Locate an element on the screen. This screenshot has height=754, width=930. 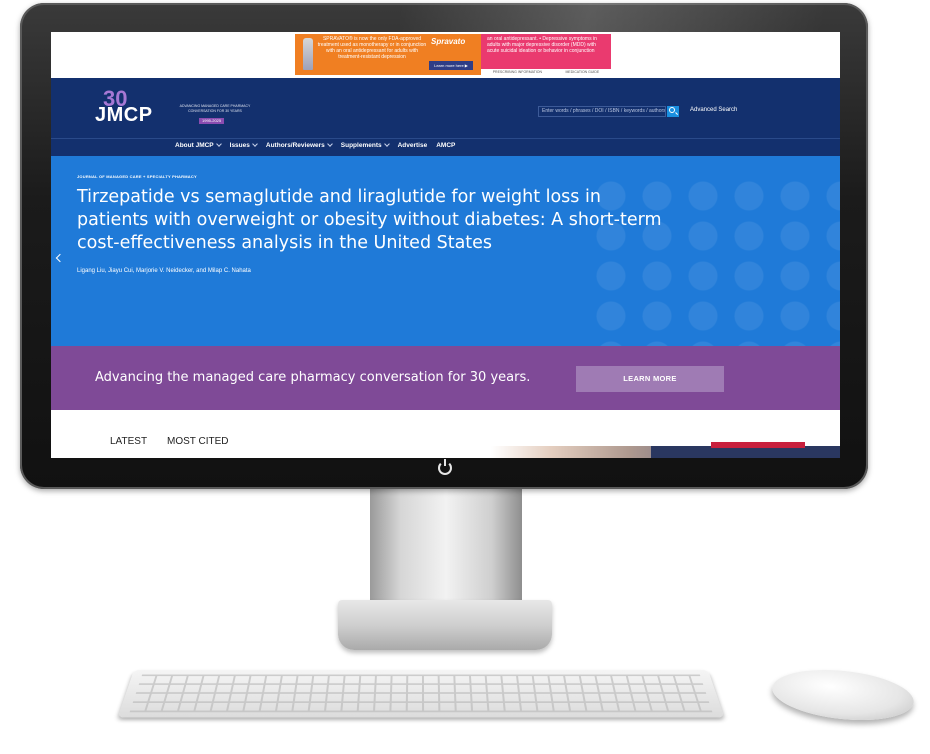
nav-about-jmcp: About JMCP is located at coordinates (198, 145).